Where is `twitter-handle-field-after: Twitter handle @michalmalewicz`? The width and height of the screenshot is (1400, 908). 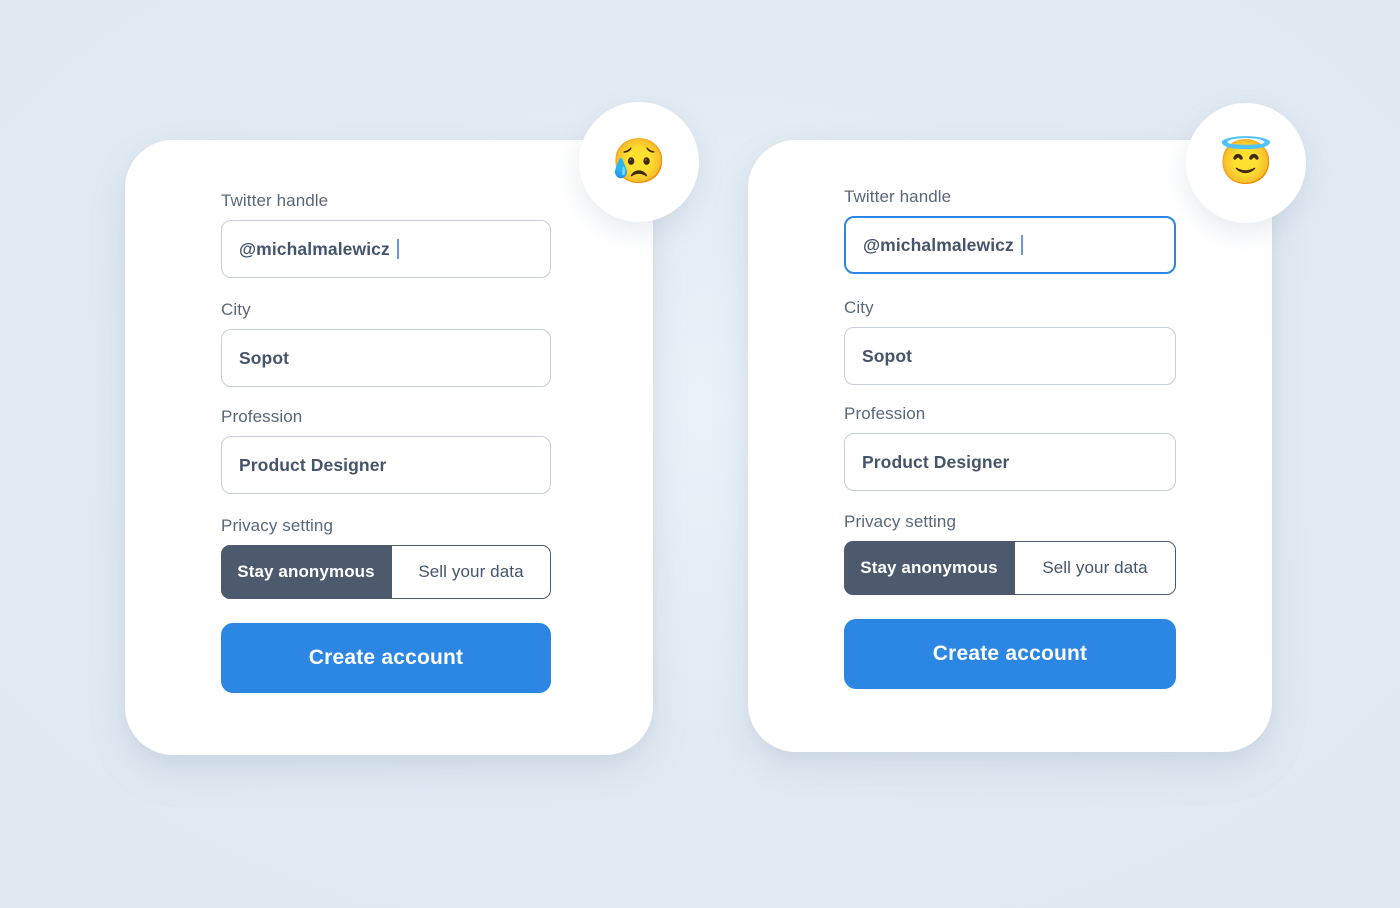
twitter-handle-field-after: Twitter handle @michalmalewicz is located at coordinates (1010, 230).